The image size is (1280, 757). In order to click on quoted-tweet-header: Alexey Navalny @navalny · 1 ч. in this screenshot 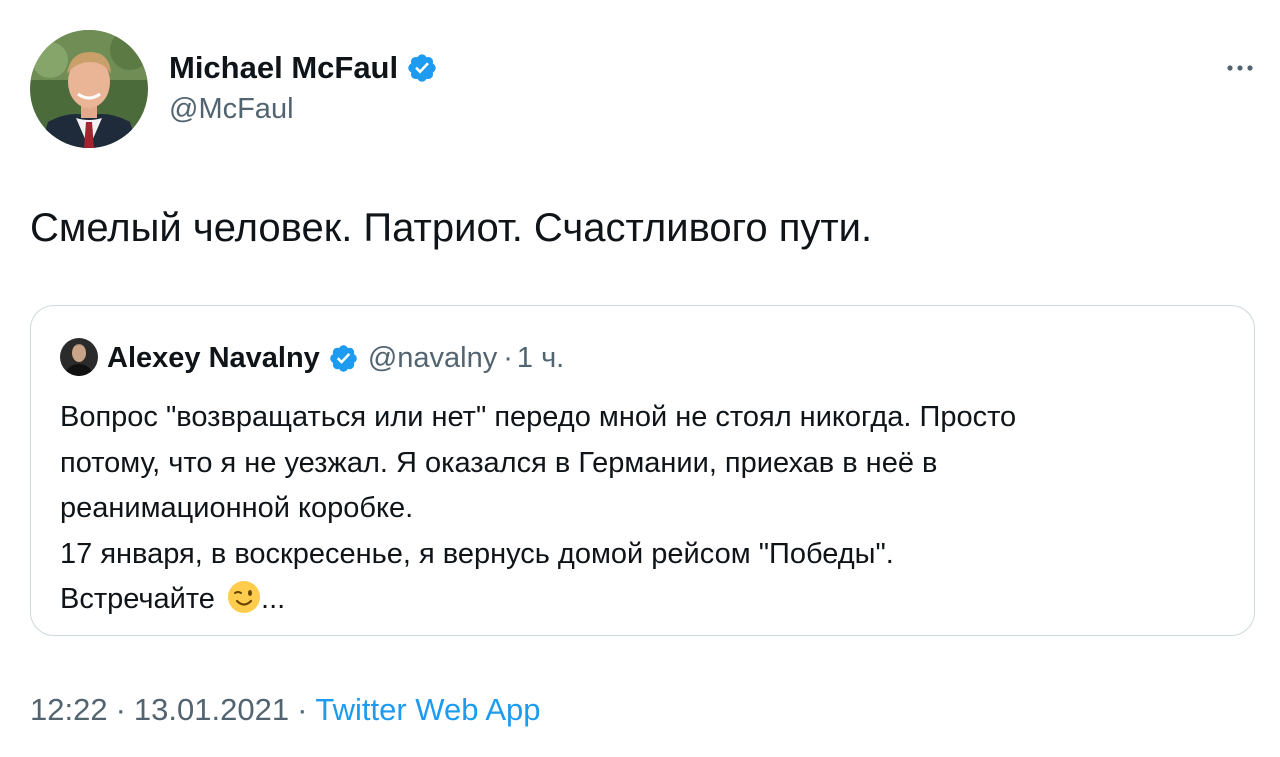, I will do `click(335, 358)`.